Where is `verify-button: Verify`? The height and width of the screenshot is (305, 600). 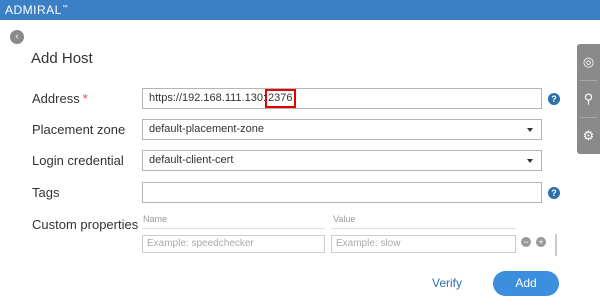 verify-button: Verify is located at coordinates (447, 283).